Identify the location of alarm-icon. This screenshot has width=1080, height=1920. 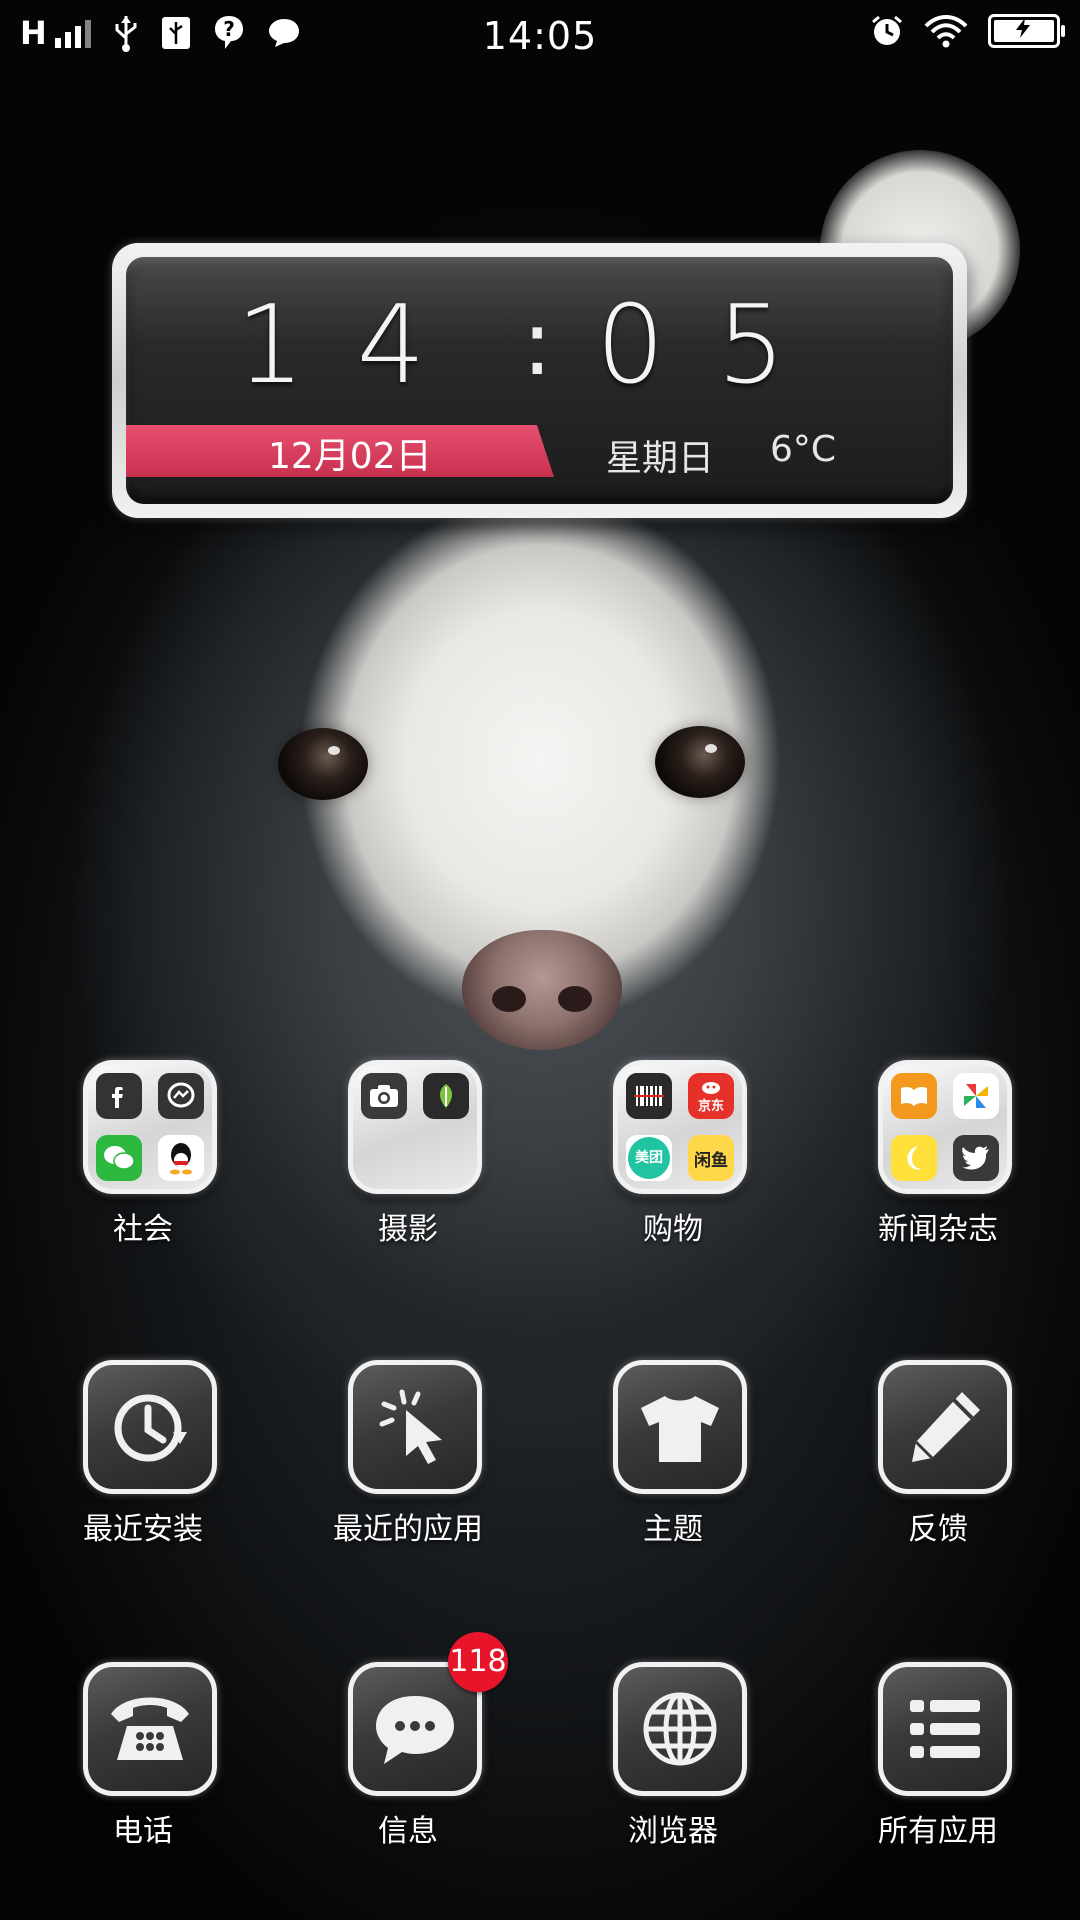
(887, 30).